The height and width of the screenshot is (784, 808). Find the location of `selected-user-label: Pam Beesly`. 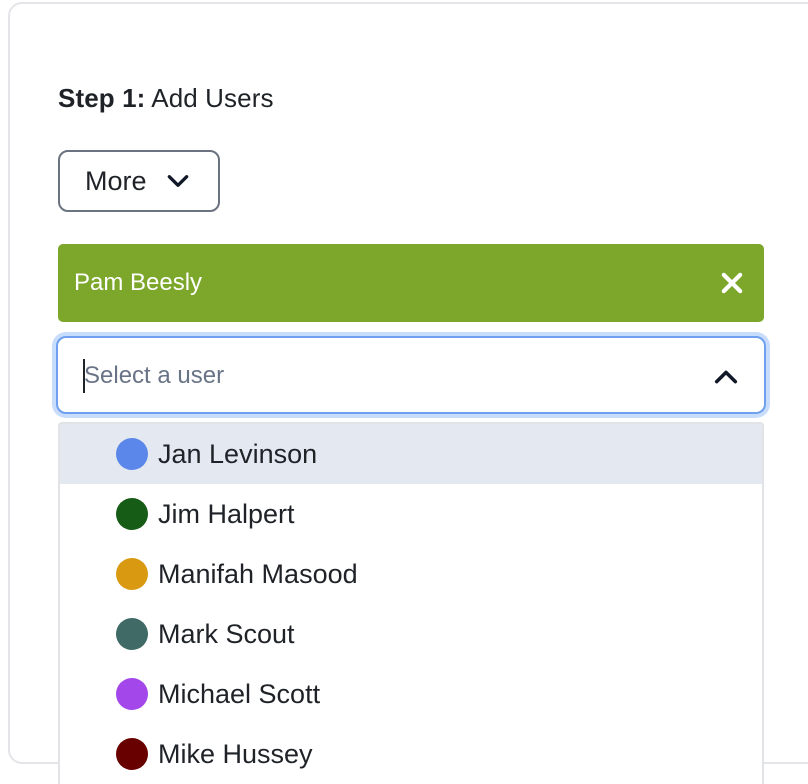

selected-user-label: Pam Beesly is located at coordinates (138, 282).